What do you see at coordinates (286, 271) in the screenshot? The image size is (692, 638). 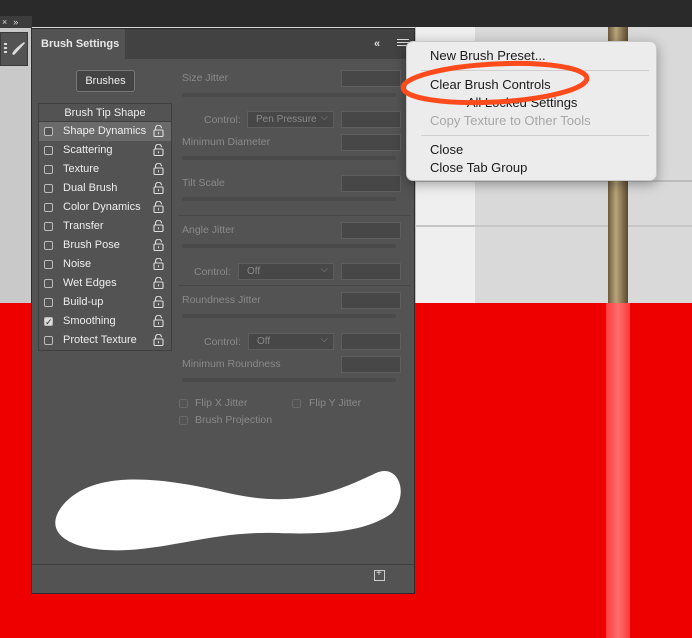 I see `angle-control-dropdown: Off` at bounding box center [286, 271].